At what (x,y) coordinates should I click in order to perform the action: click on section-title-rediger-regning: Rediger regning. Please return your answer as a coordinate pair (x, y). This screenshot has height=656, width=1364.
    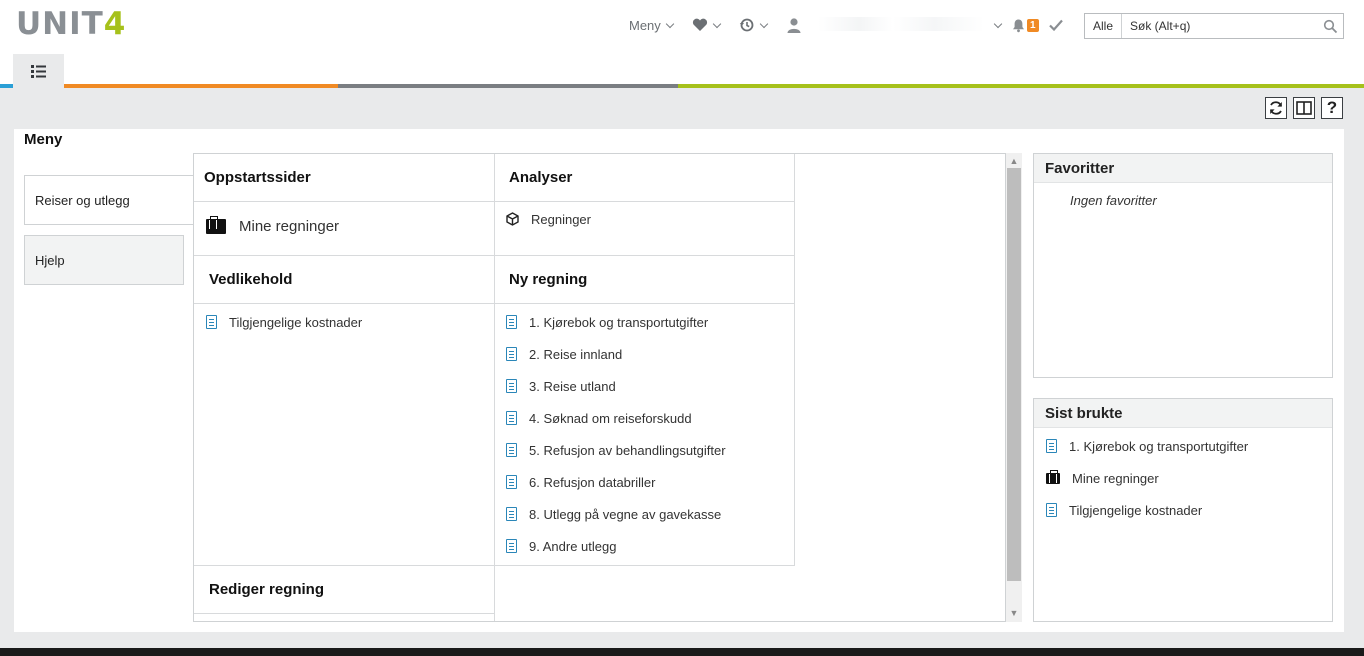
    Looking at the image, I should click on (267, 589).